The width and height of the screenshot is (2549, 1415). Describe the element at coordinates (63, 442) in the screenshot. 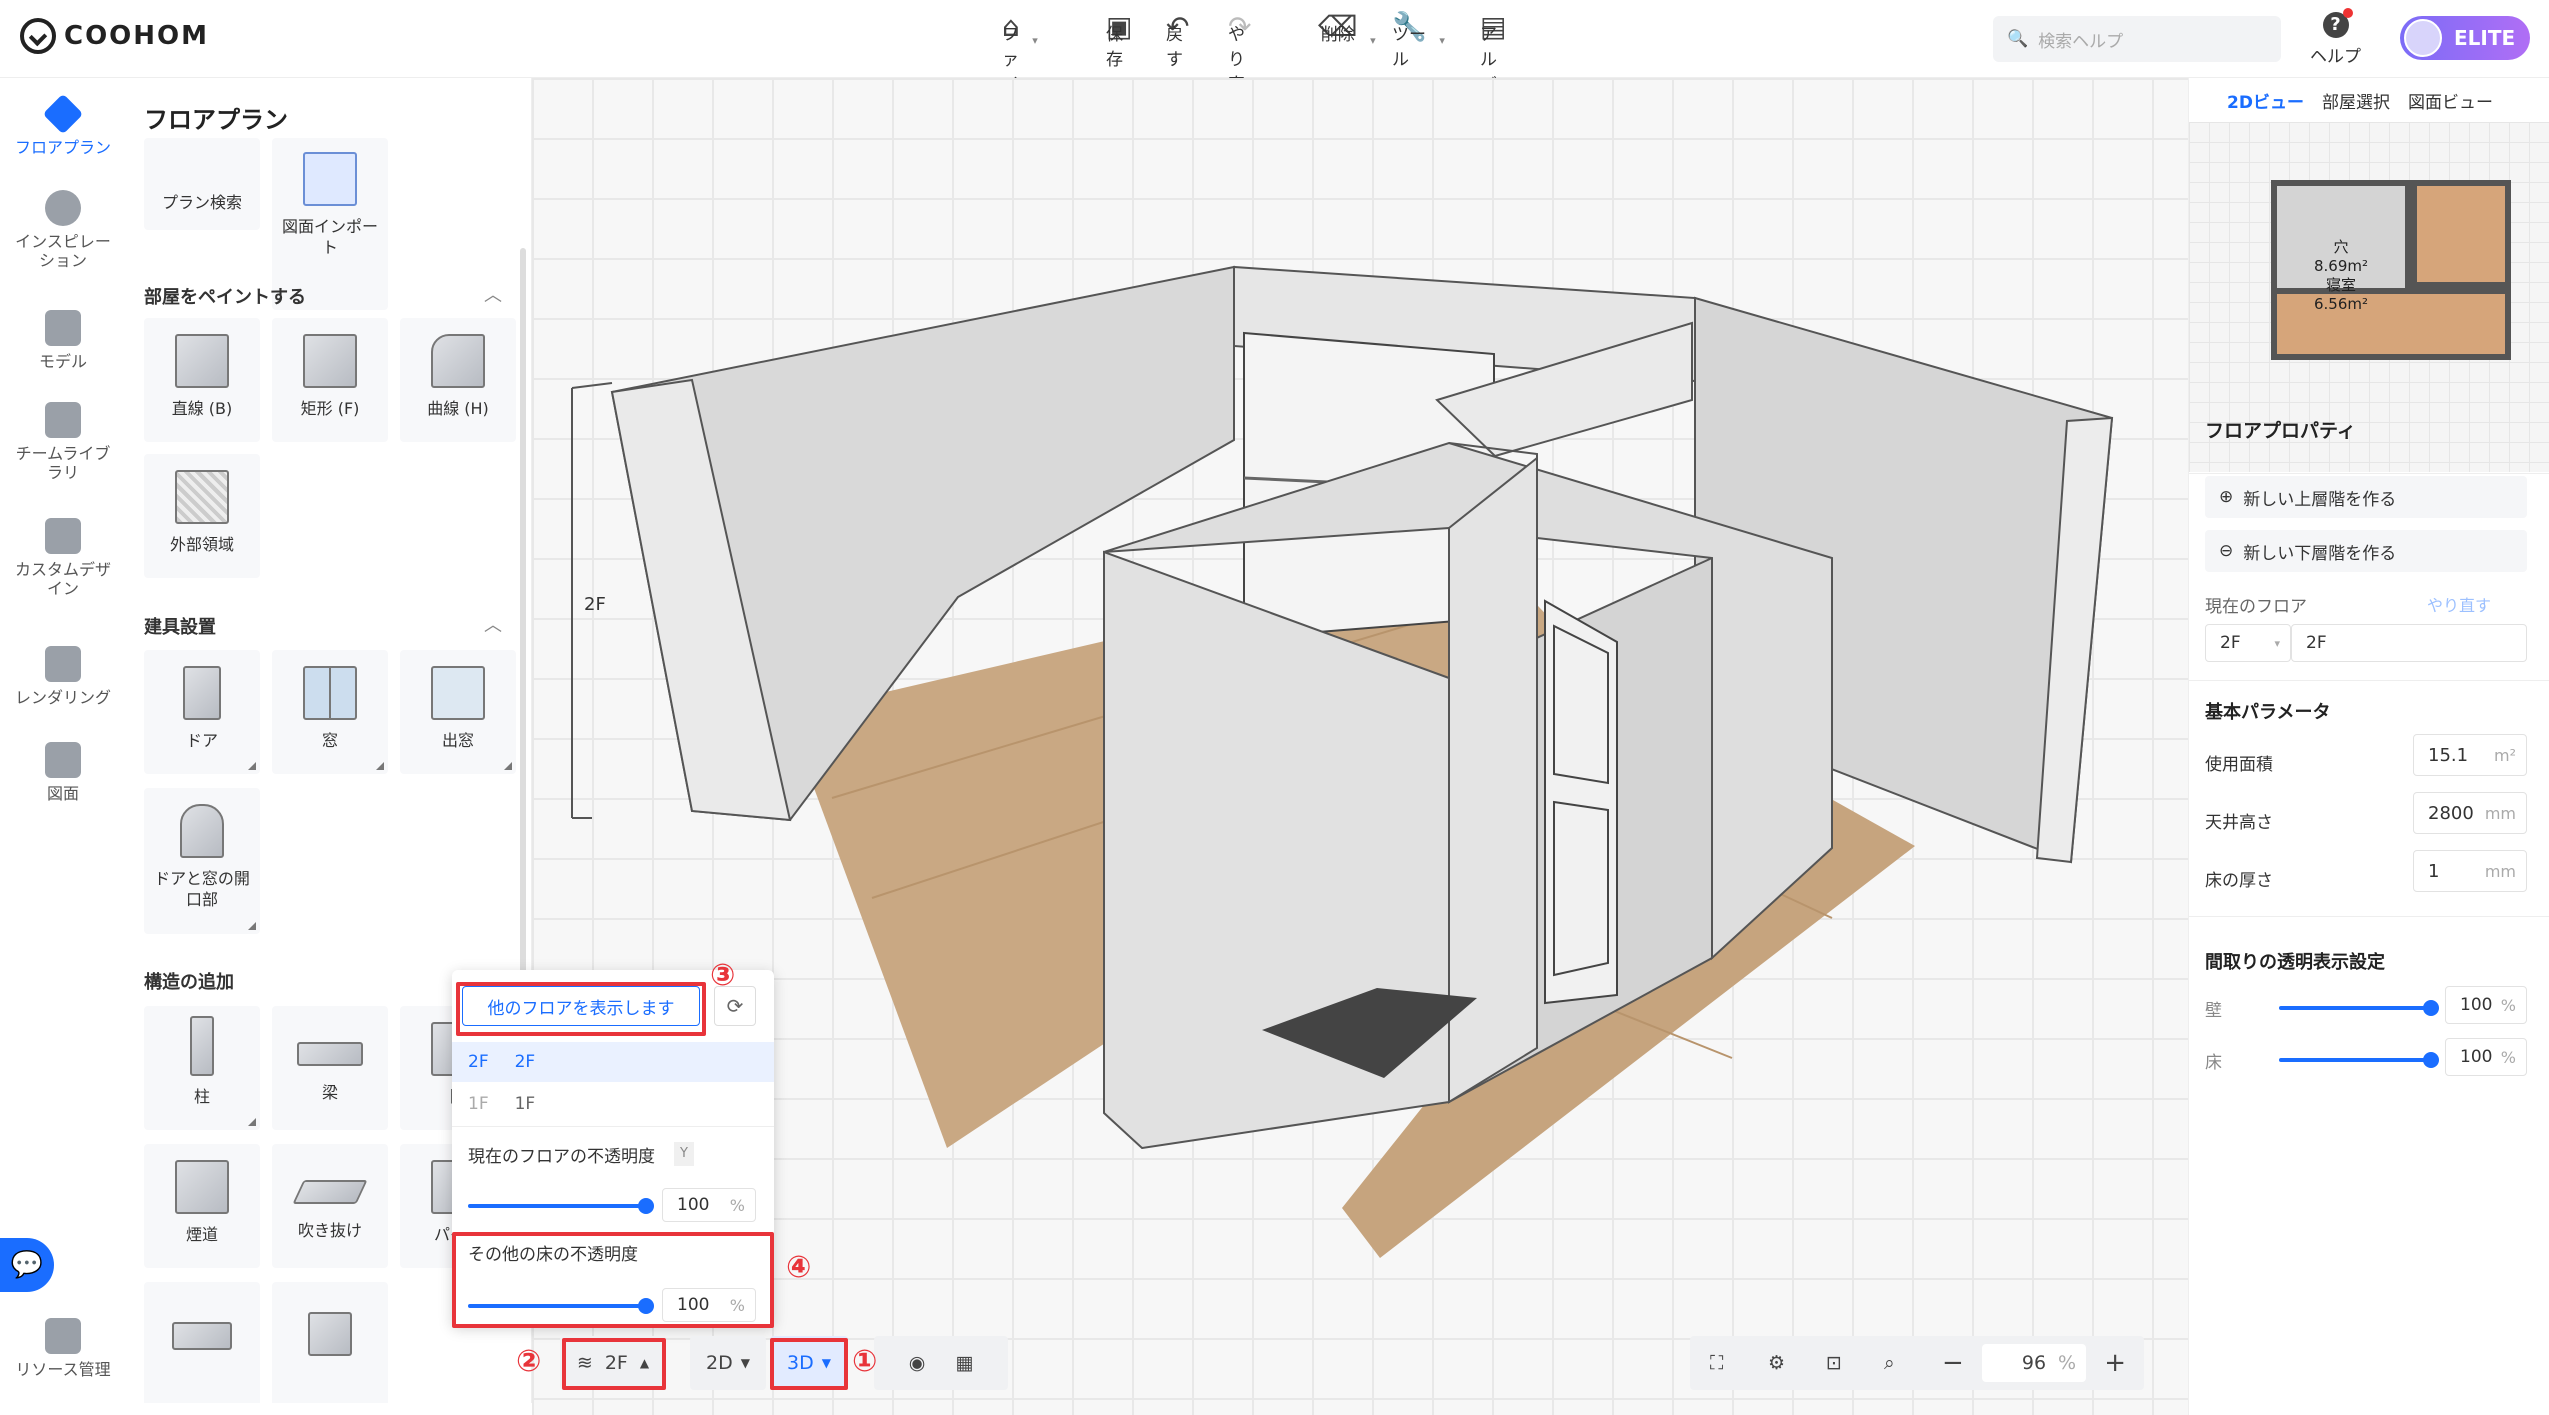

I see `nav-team-library: チームライブラリ` at that location.